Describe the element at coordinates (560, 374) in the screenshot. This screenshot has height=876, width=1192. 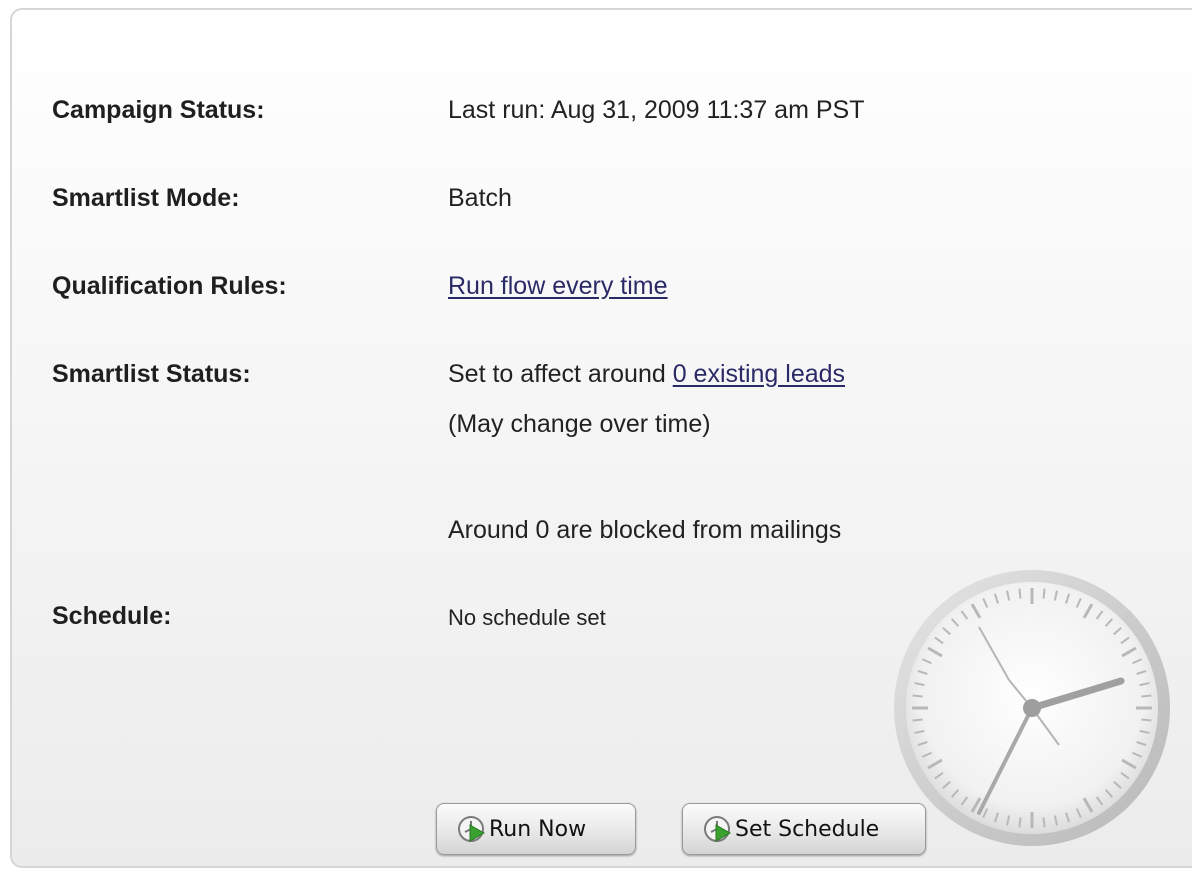
I see `smartlist-status-prefix: Set to affect around` at that location.